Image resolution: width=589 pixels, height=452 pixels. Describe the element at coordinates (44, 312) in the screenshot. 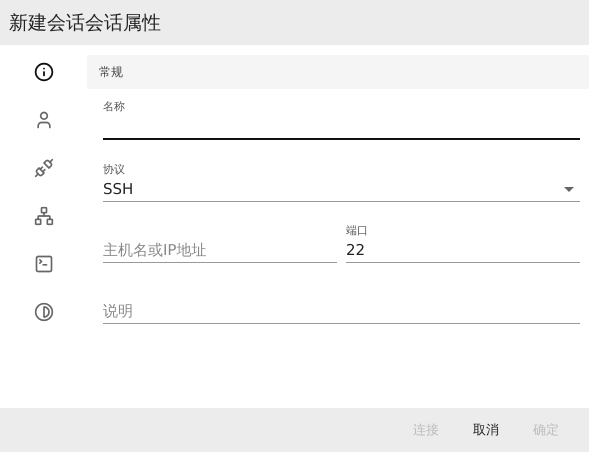

I see `contrast-icon` at that location.